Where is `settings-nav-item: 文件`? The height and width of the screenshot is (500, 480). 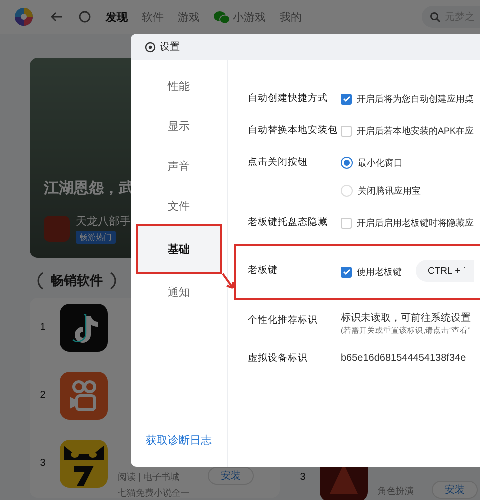 settings-nav-item: 文件 is located at coordinates (179, 206).